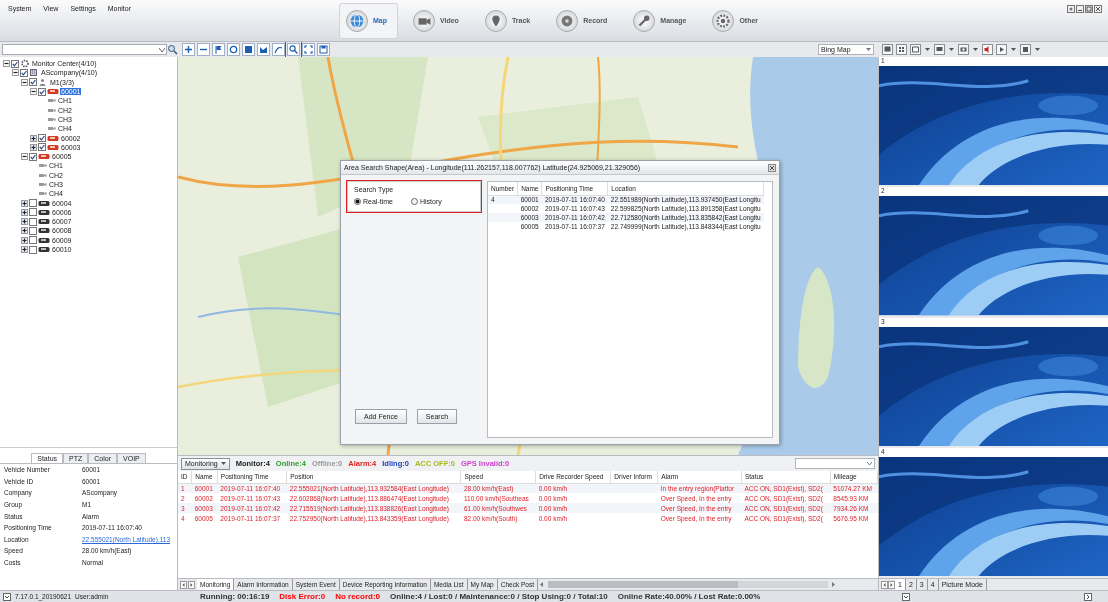  I want to click on save-button, so click(323, 49).